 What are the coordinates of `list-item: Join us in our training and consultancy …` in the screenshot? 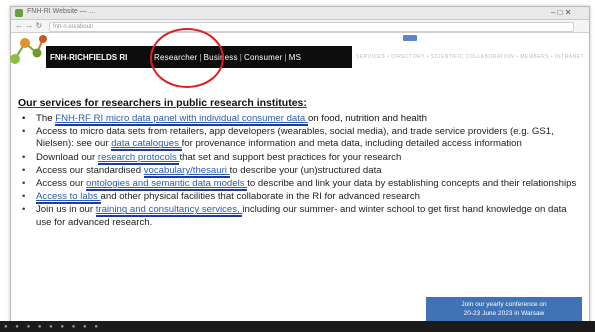 It's located at (300, 216).